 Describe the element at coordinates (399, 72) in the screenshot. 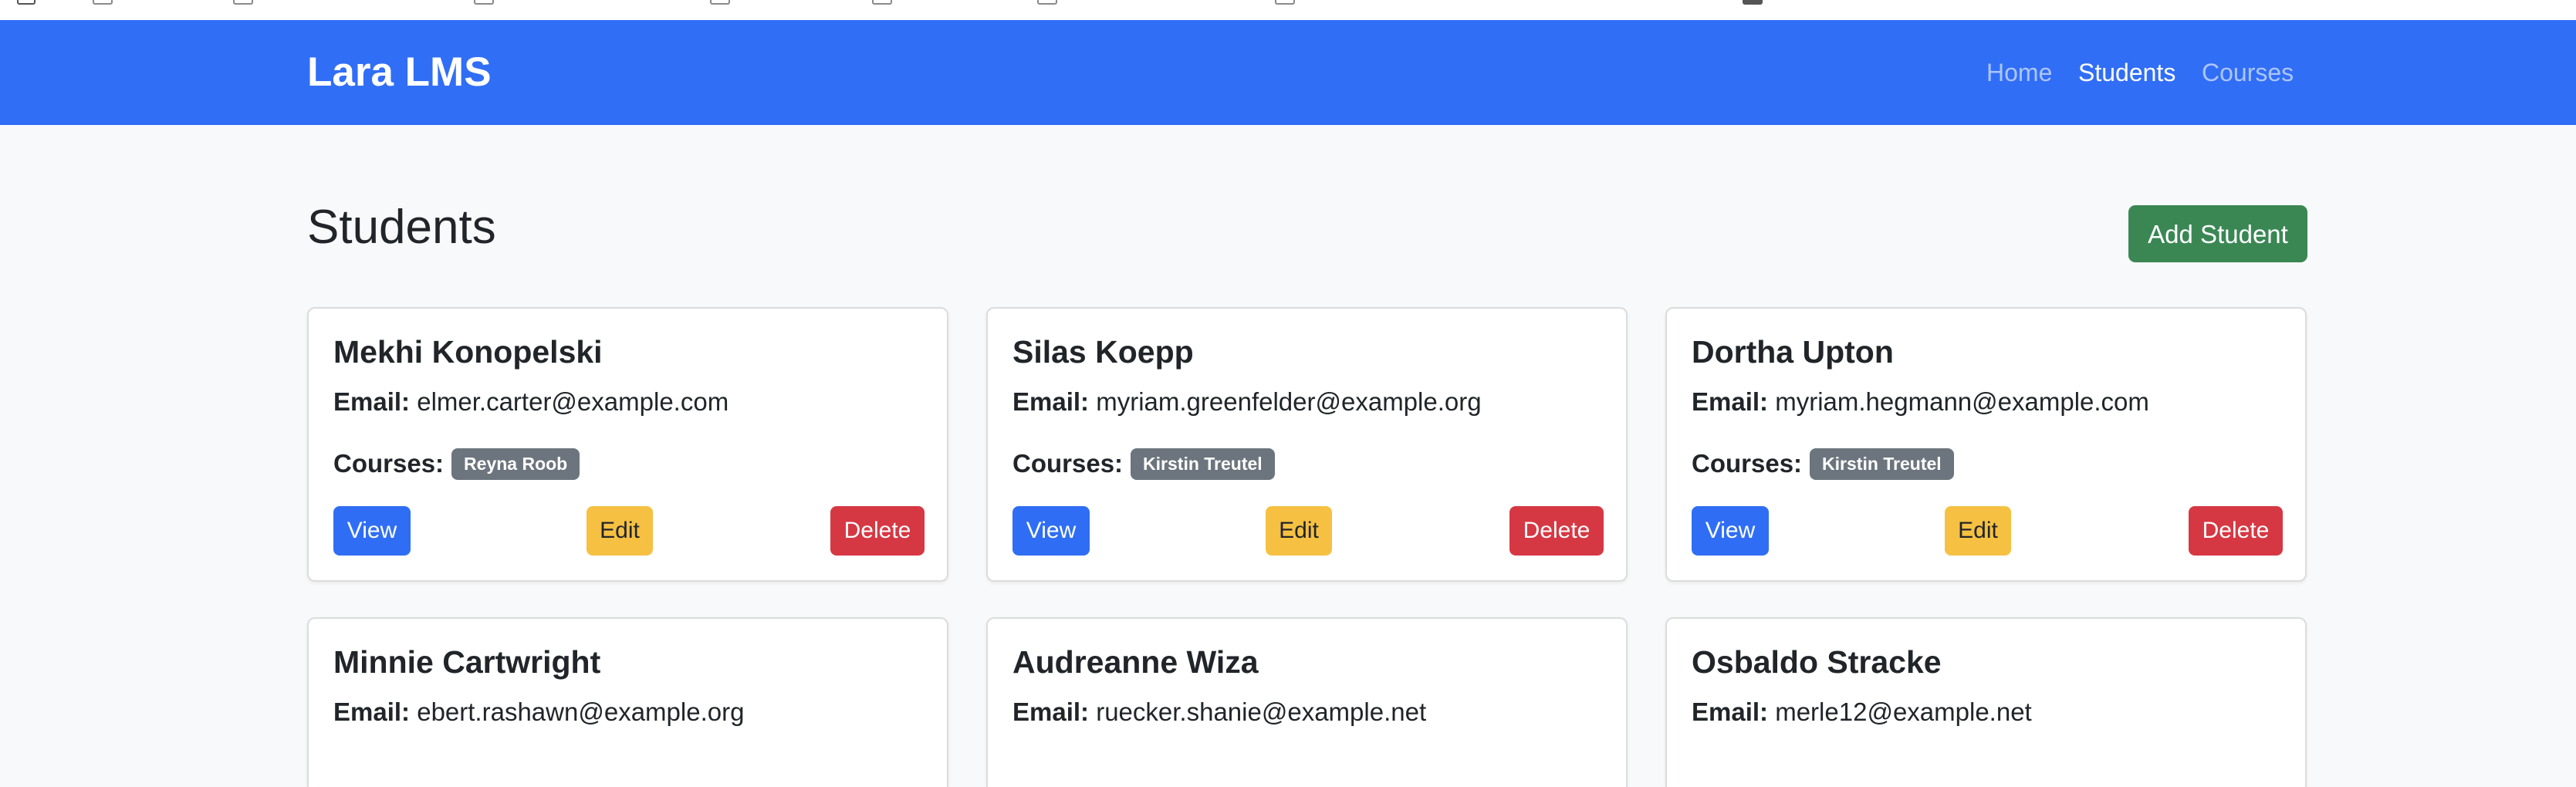

I see `brand-logo: Lara LMS` at that location.